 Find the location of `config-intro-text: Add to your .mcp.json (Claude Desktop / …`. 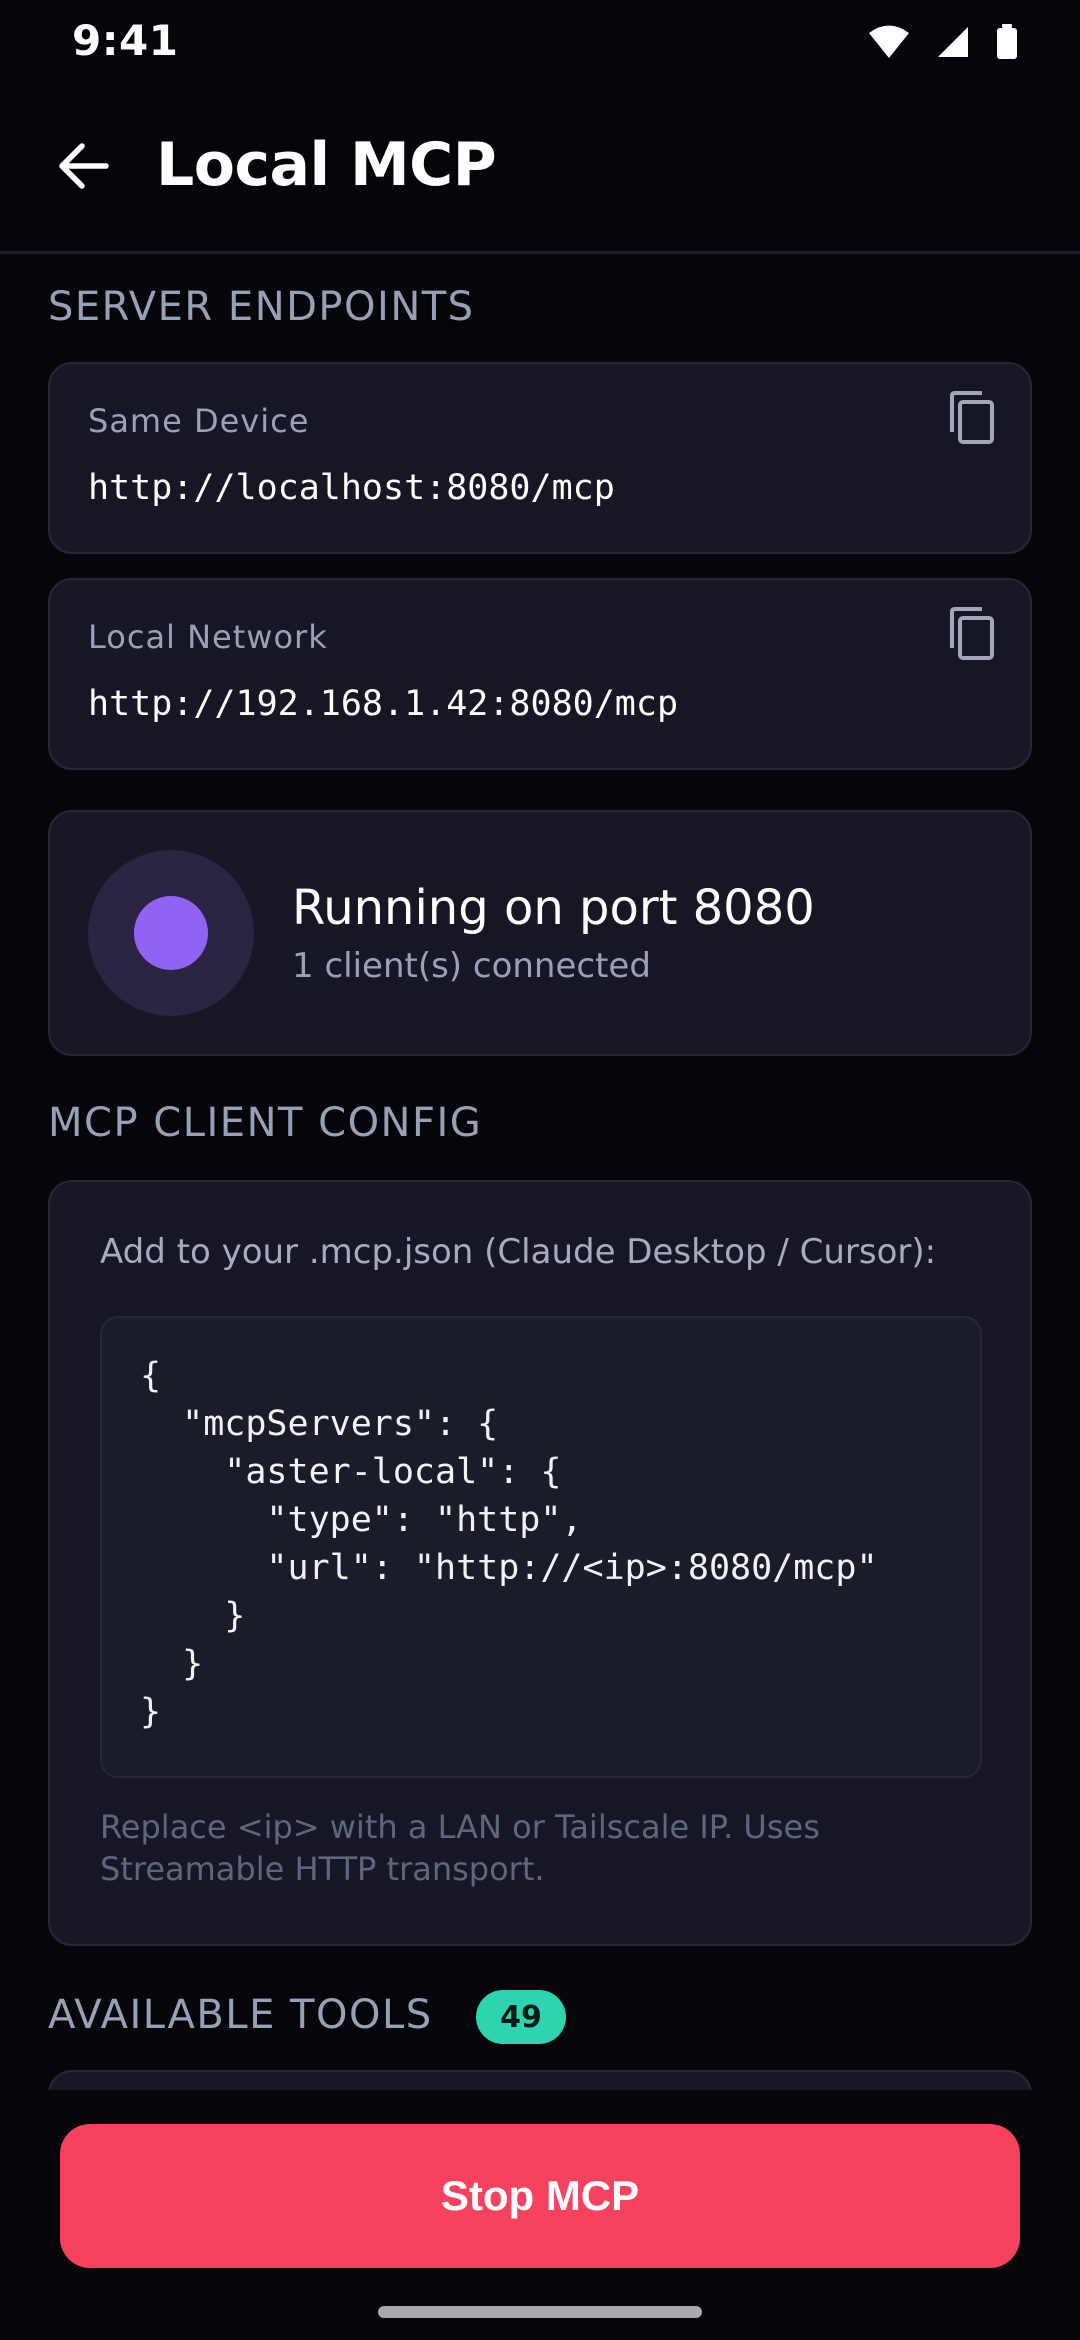

config-intro-text: Add to your .mcp.json (Claude Desktop / … is located at coordinates (518, 1252).